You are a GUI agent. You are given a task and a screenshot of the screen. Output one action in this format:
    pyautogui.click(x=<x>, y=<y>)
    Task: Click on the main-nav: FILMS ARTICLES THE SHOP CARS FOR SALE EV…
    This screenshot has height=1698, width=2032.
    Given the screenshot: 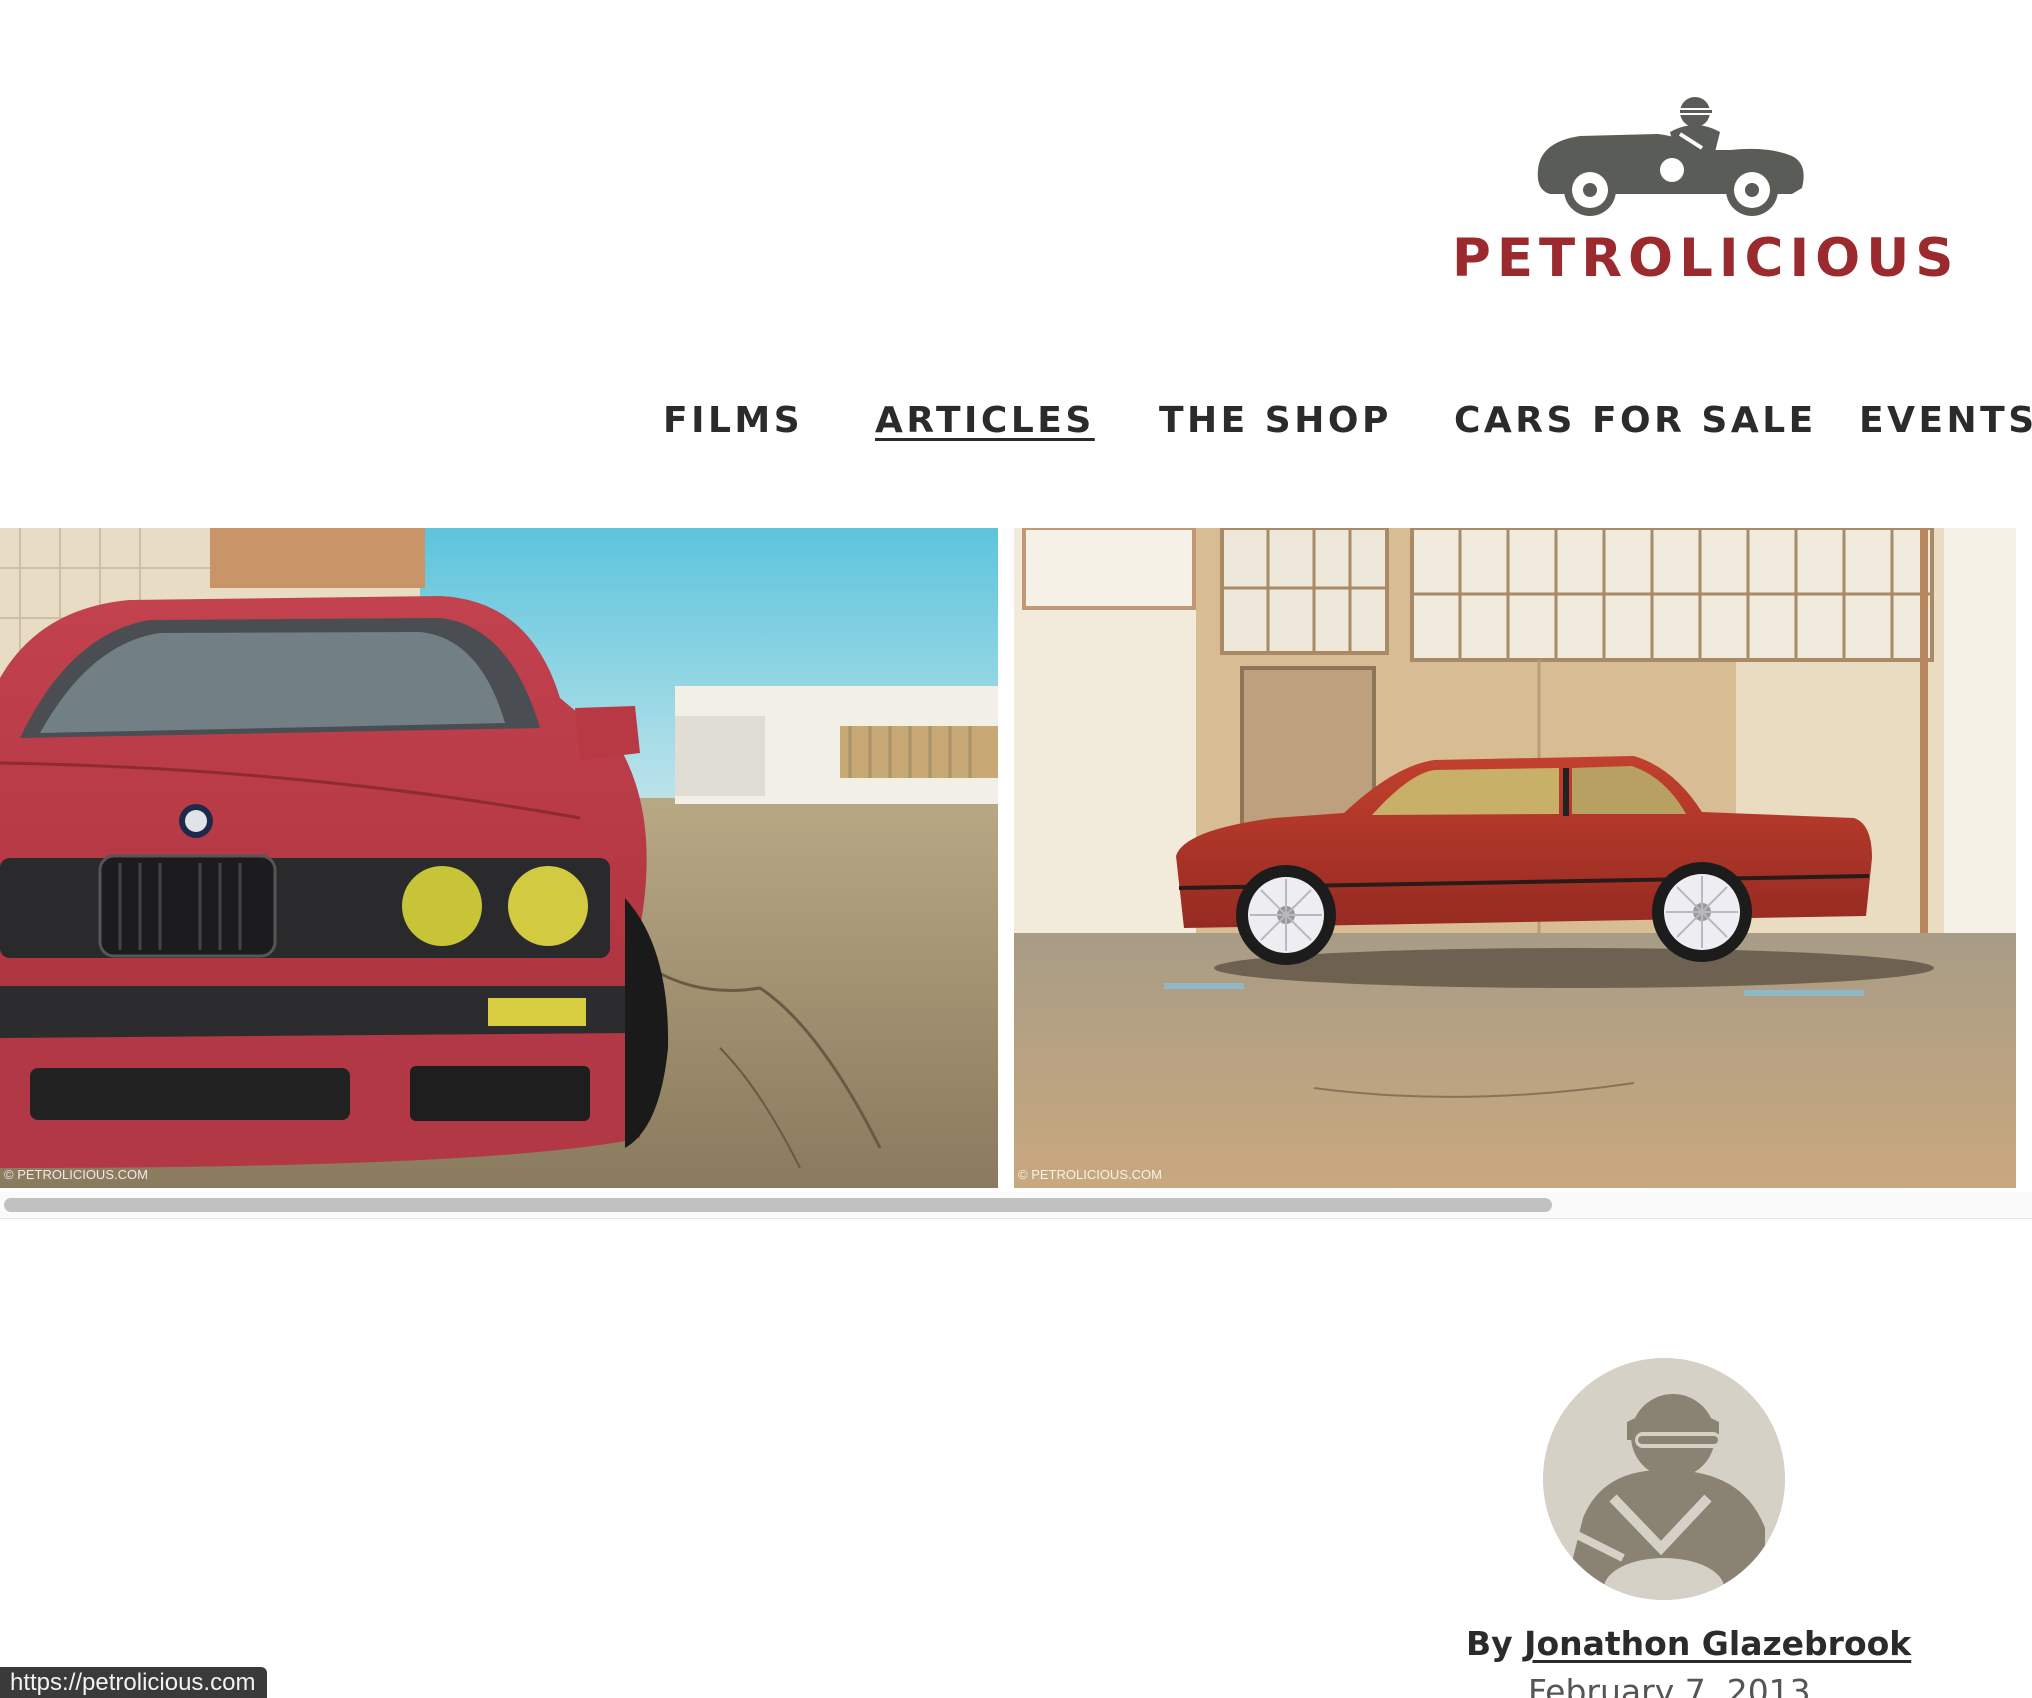 What is the action you would take?
    pyautogui.click(x=1016, y=430)
    